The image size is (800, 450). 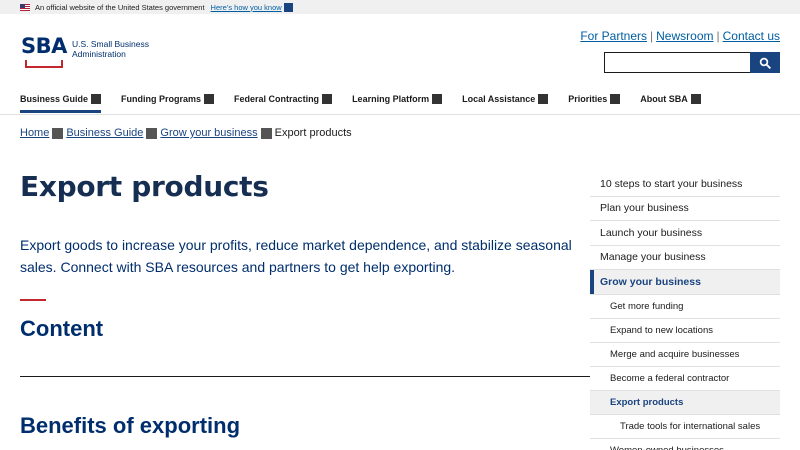 I want to click on sidenav-item-get-funding: Get more funding, so click(x=685, y=307).